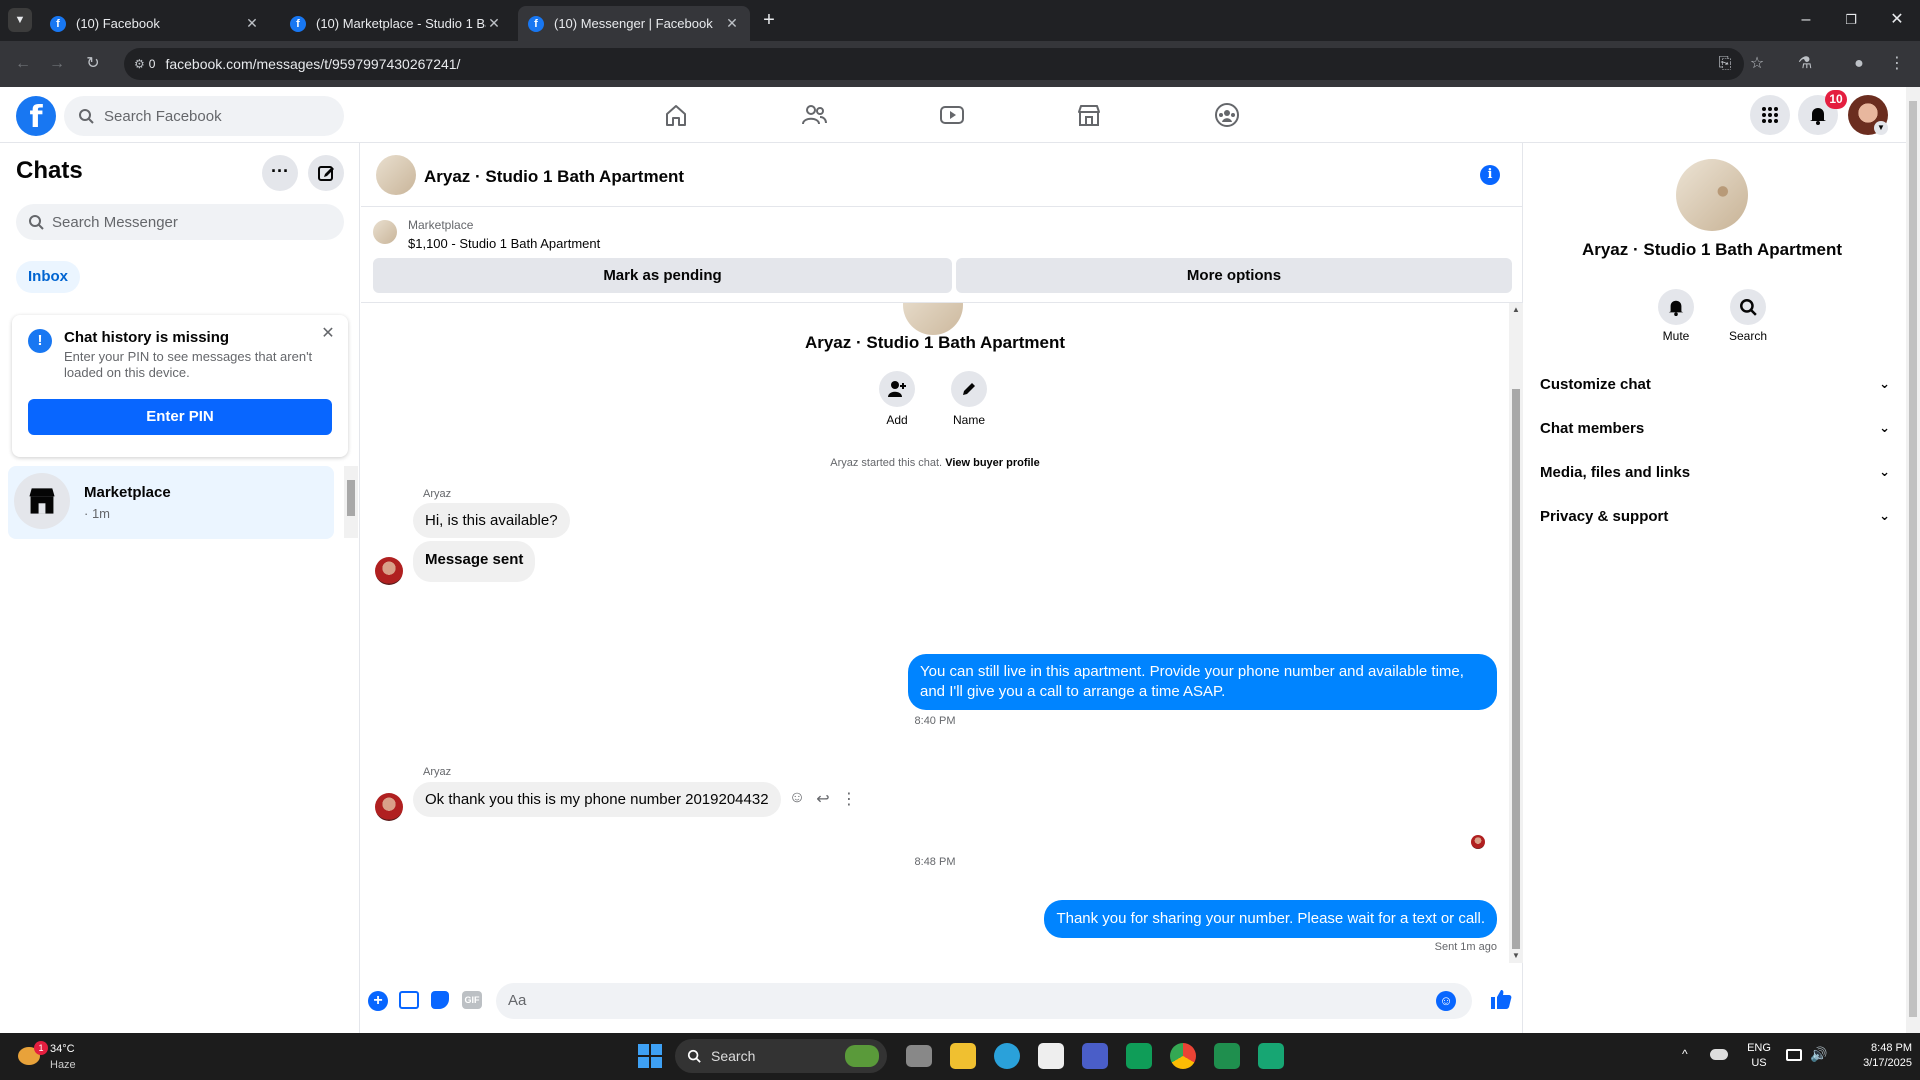 This screenshot has height=1080, width=1920. I want to click on more-actions-plus-icon: +, so click(378, 1001).